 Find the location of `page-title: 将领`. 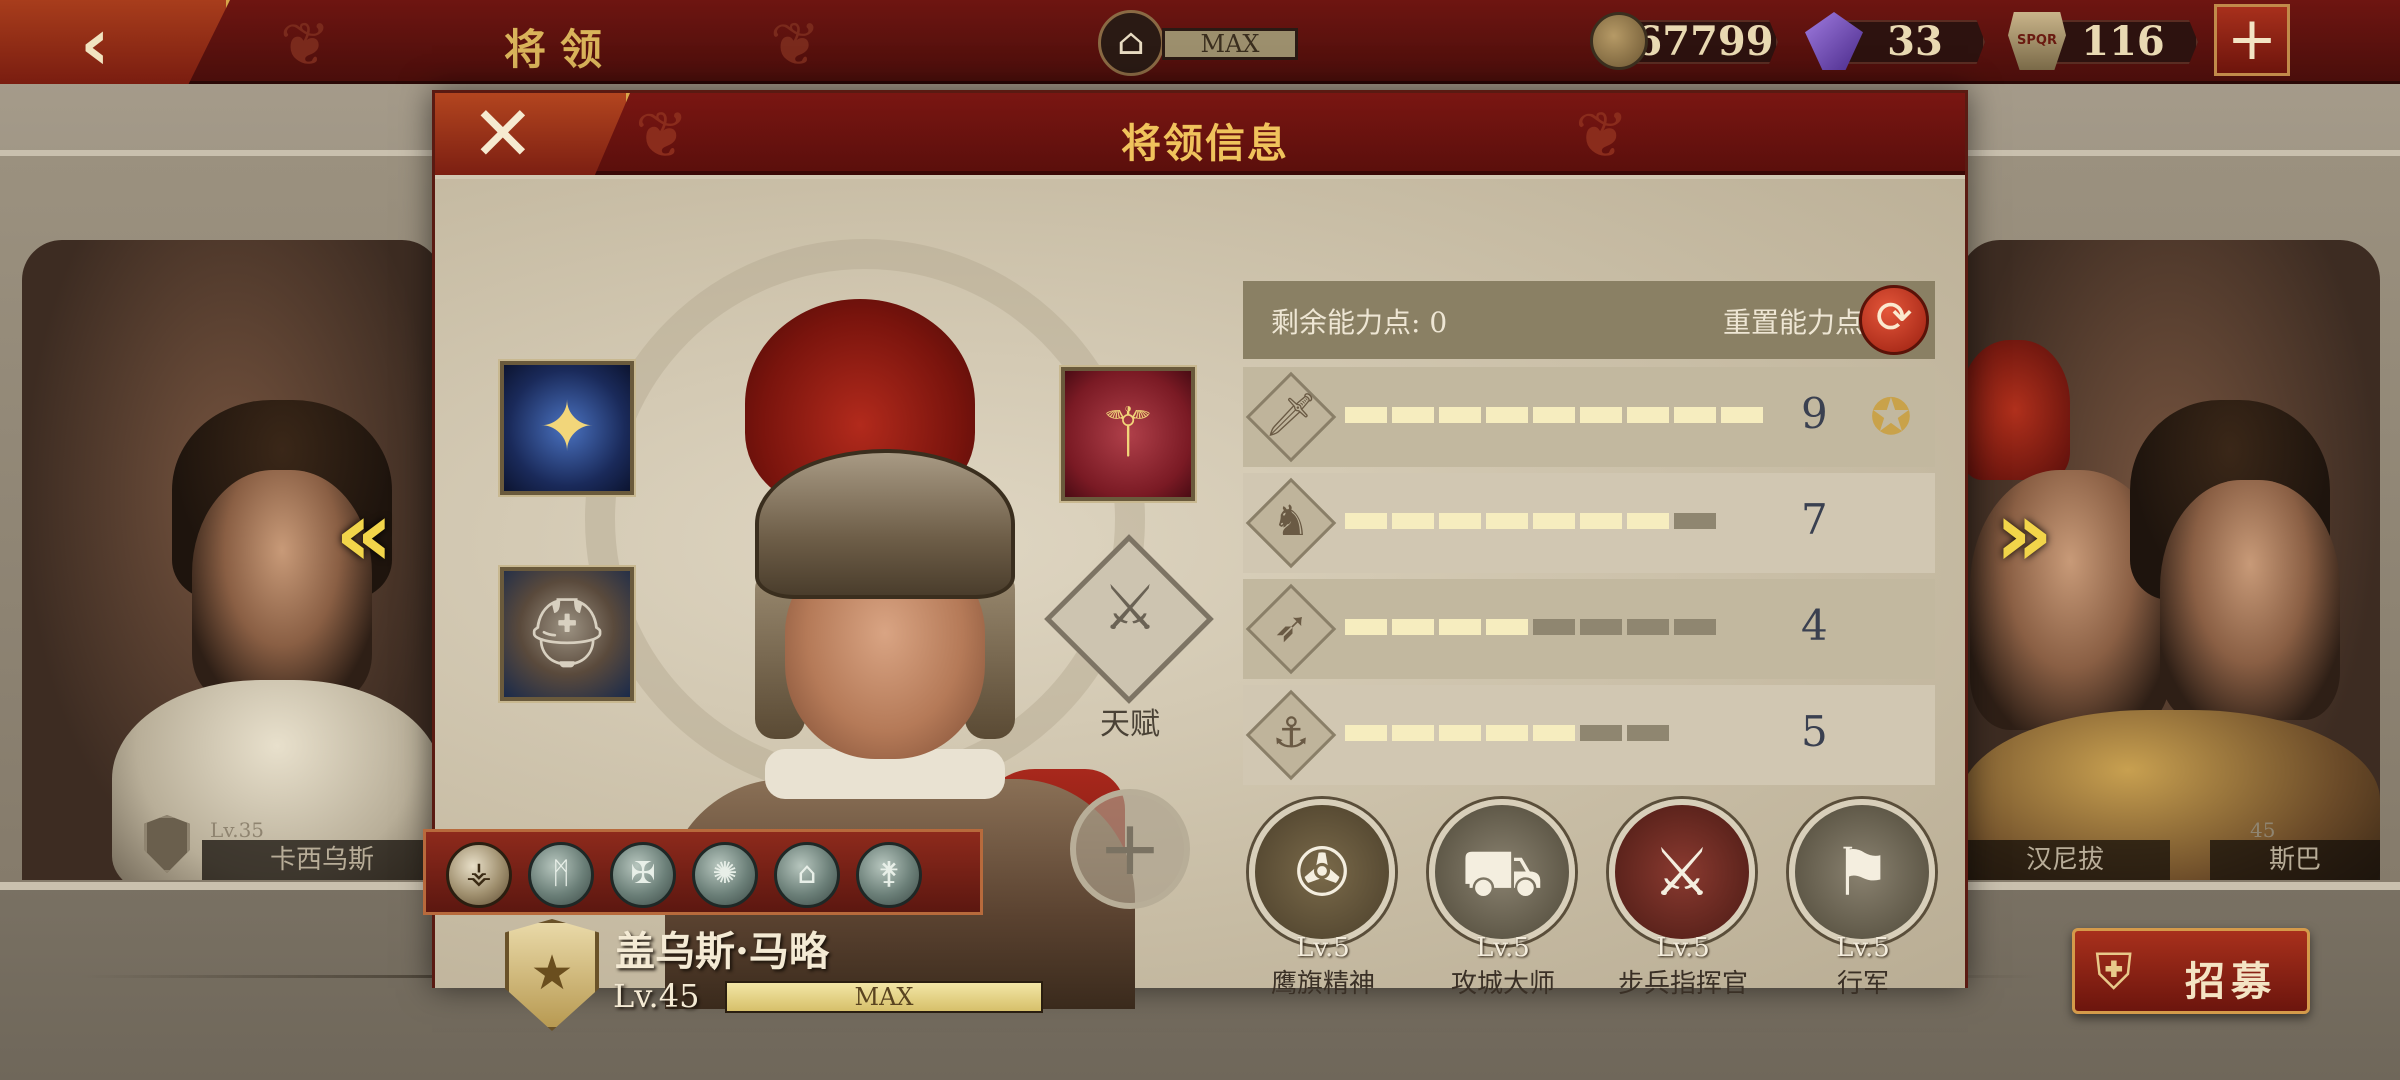

page-title: 将领 is located at coordinates (559, 49).